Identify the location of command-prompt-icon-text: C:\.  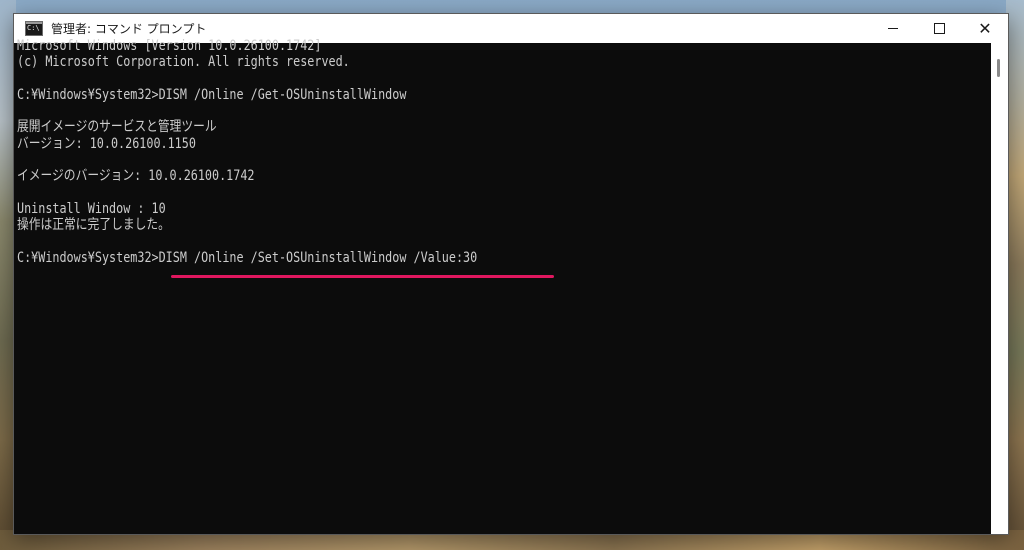
(33, 28).